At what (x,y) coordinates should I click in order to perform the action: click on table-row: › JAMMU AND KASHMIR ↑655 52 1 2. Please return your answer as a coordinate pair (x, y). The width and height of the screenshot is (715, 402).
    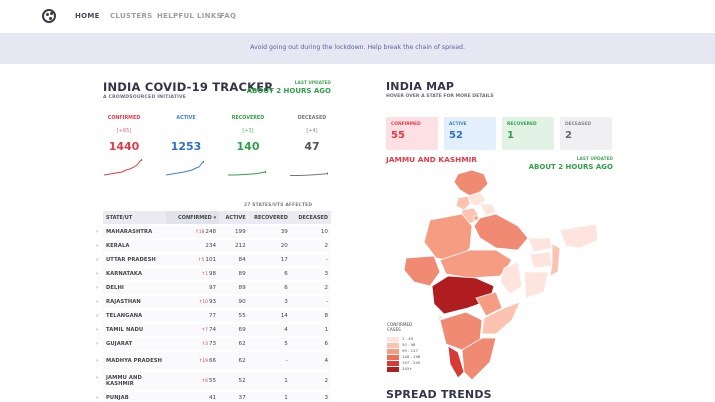
    Looking at the image, I should click on (213, 381).